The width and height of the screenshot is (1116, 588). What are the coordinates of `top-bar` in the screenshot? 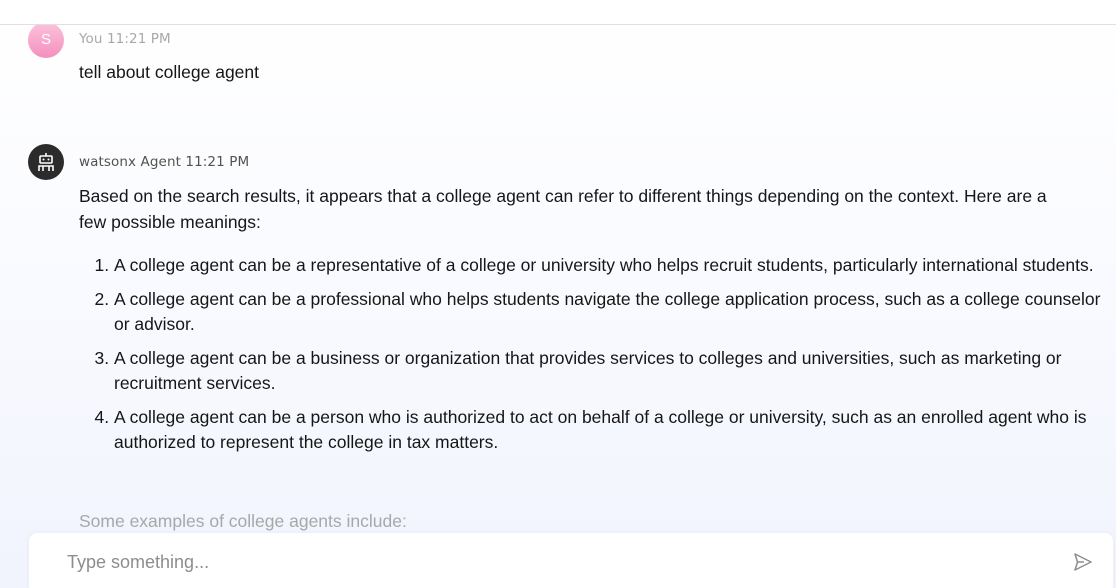 It's located at (558, 12).